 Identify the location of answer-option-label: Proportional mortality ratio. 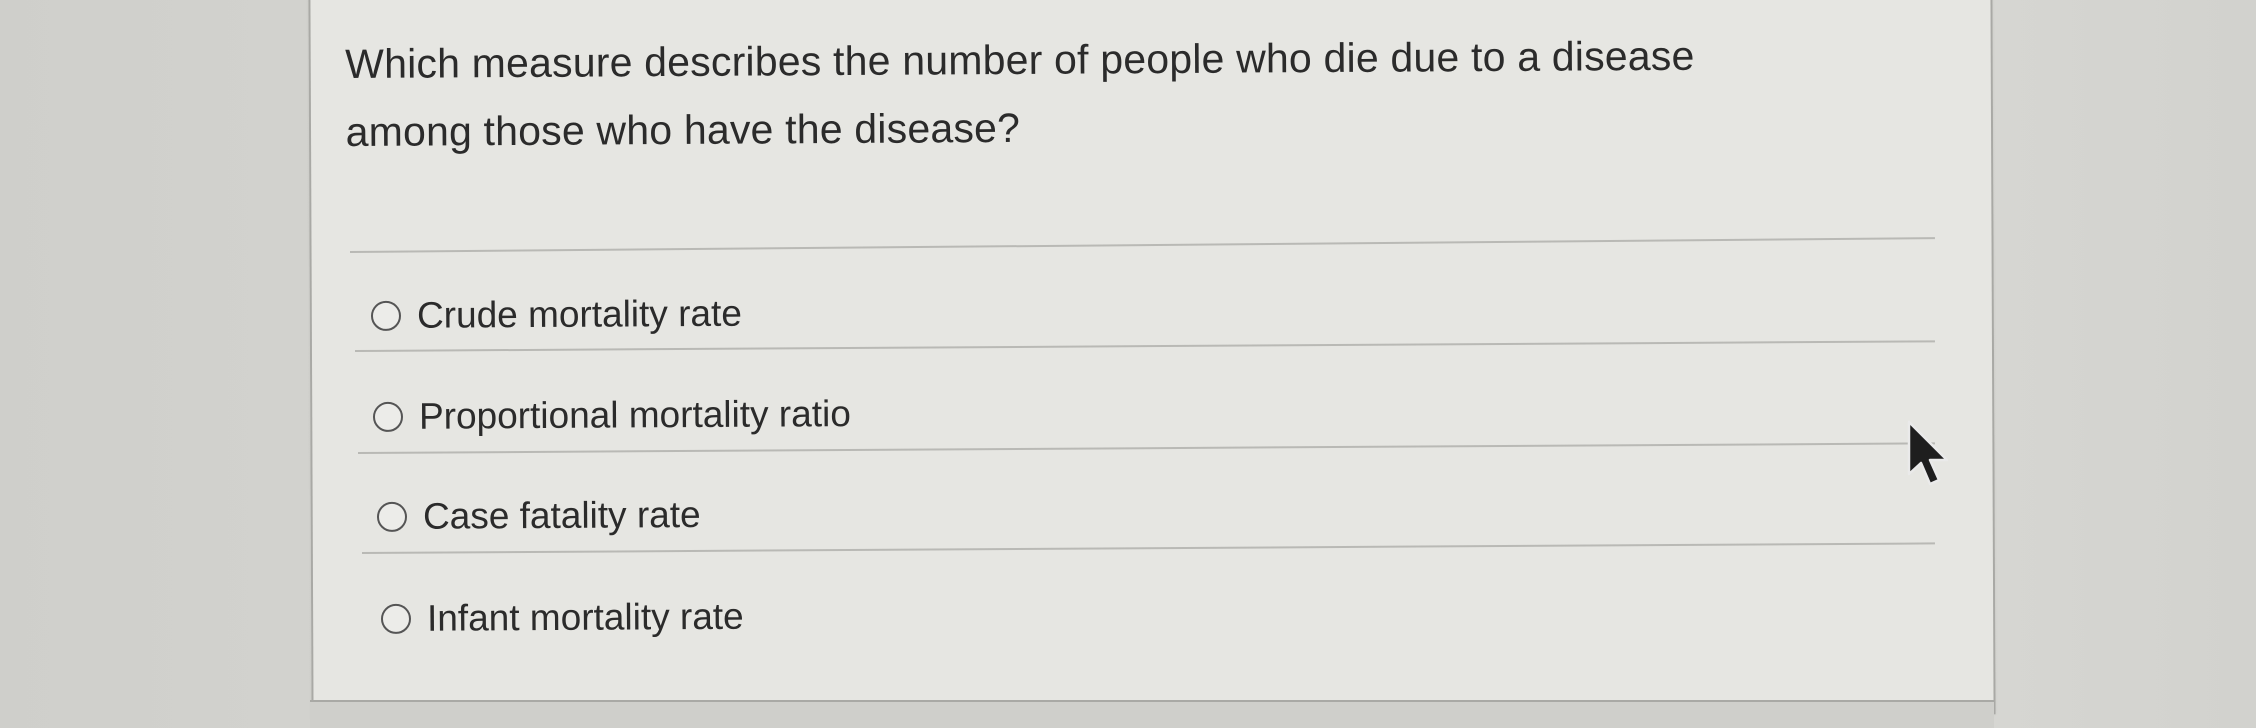
(634, 415).